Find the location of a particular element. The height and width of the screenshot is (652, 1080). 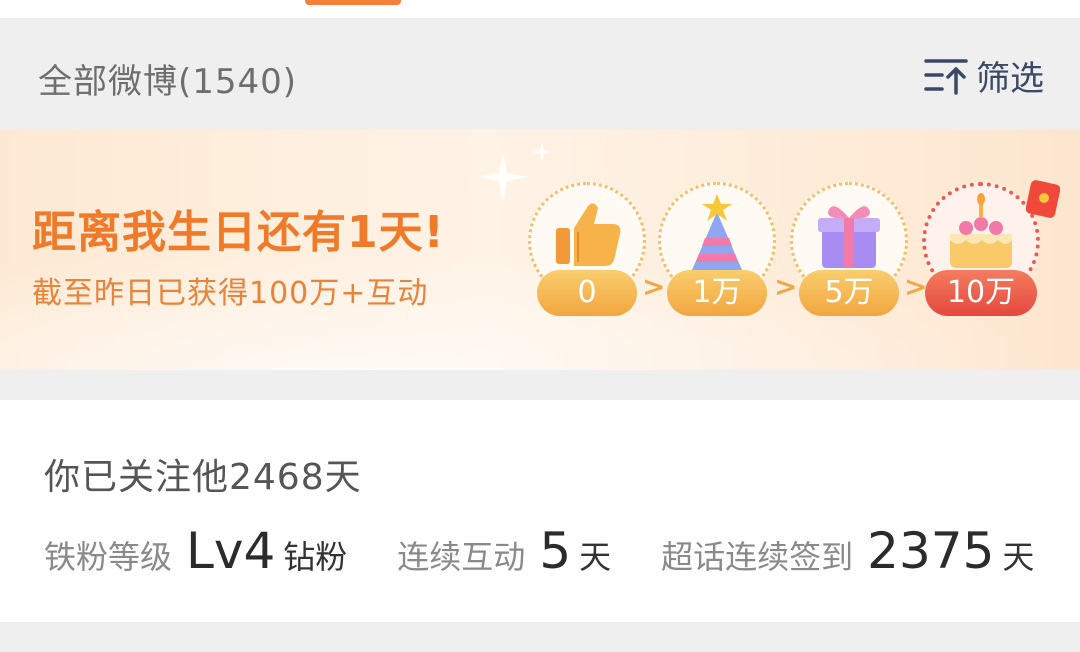

thumbs-up-icon is located at coordinates (588, 234).